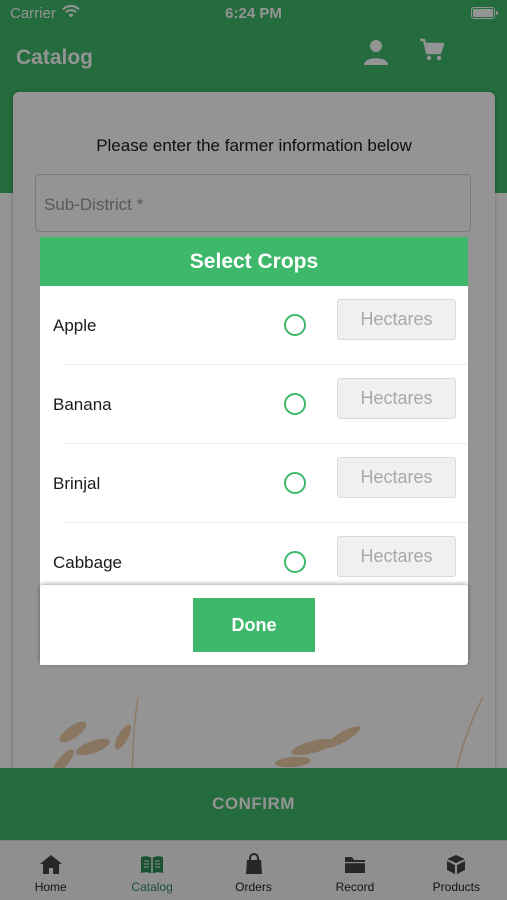 The image size is (507, 900). I want to click on done-button: Done, so click(254, 625).